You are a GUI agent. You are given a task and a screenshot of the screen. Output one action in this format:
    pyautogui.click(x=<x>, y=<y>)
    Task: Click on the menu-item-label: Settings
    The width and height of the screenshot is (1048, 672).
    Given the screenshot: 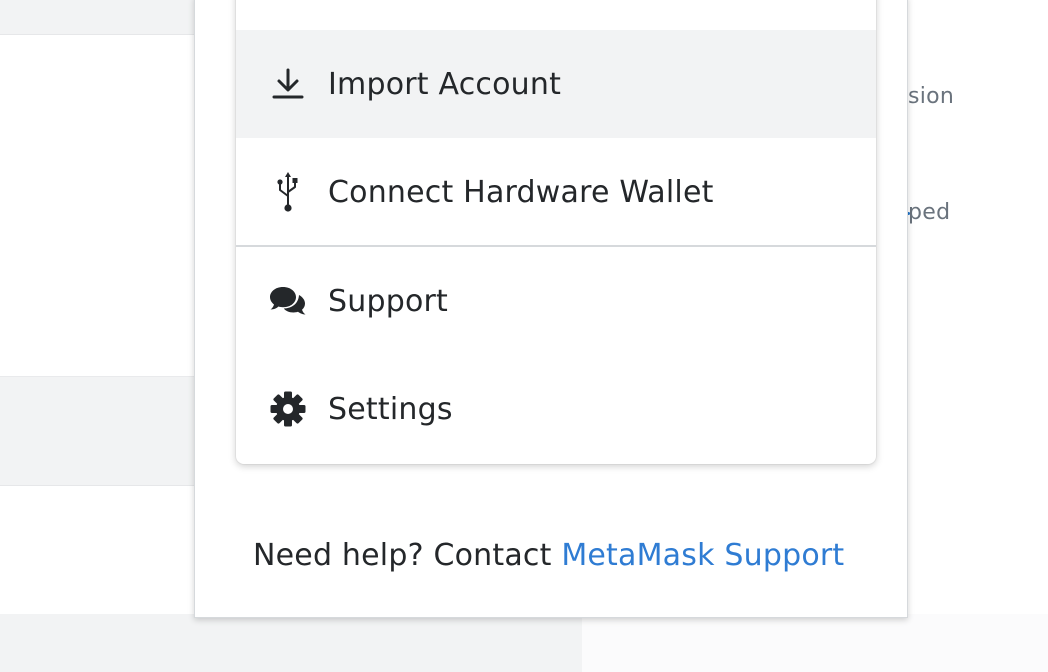 What is the action you would take?
    pyautogui.click(x=390, y=409)
    